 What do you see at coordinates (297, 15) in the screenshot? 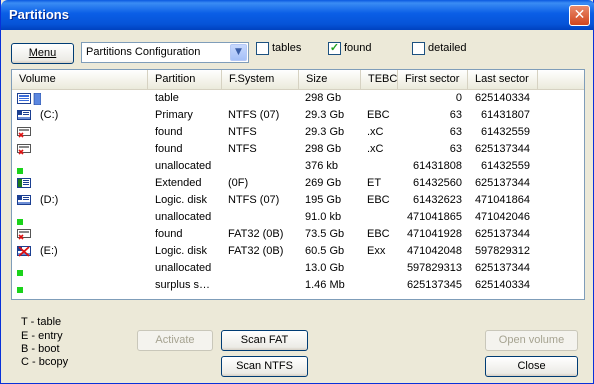
I see `title-bar: Partitions ✕` at bounding box center [297, 15].